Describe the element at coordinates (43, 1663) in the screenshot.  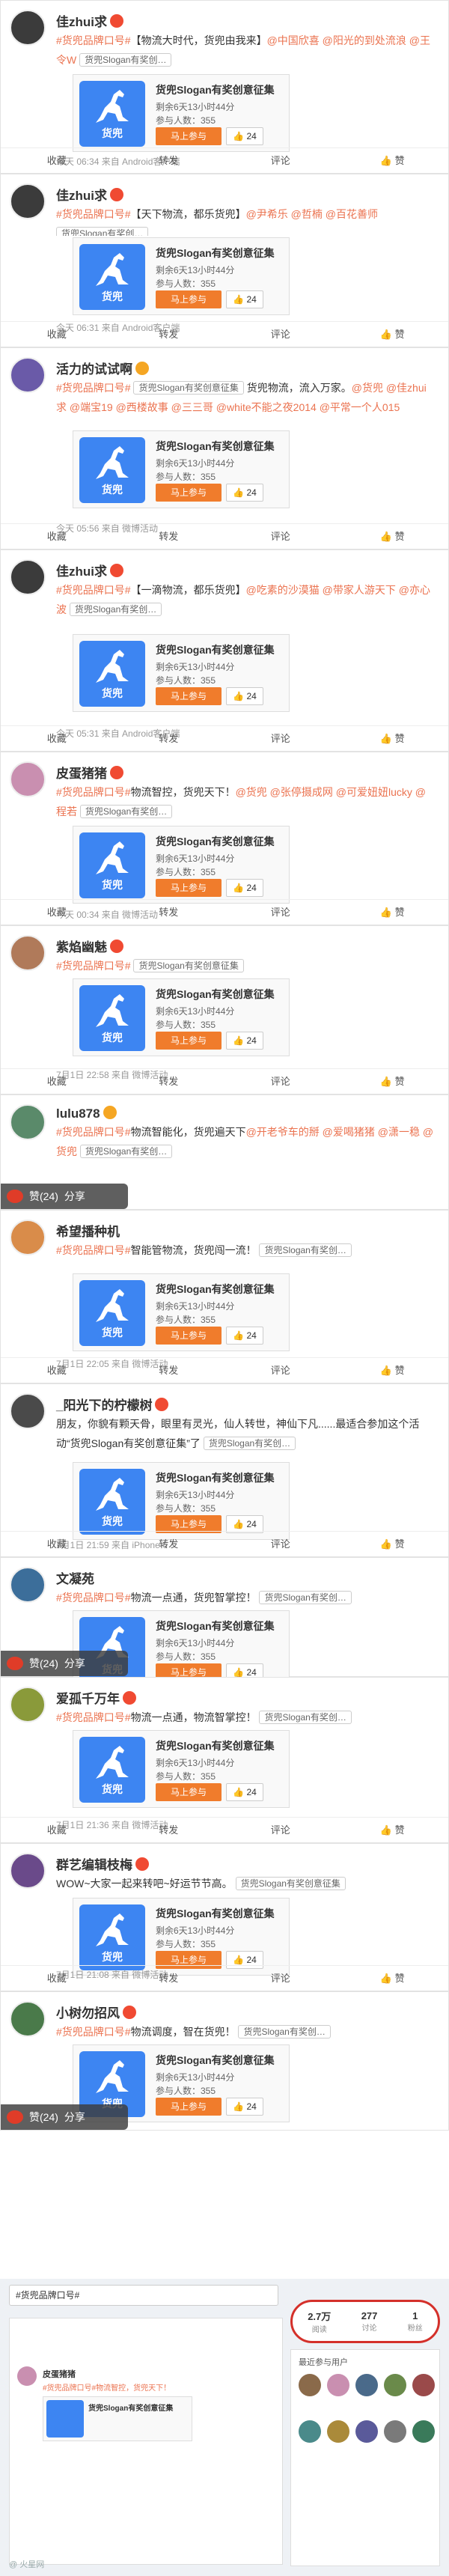
I see `overlay-like-button: 赞(24)` at that location.